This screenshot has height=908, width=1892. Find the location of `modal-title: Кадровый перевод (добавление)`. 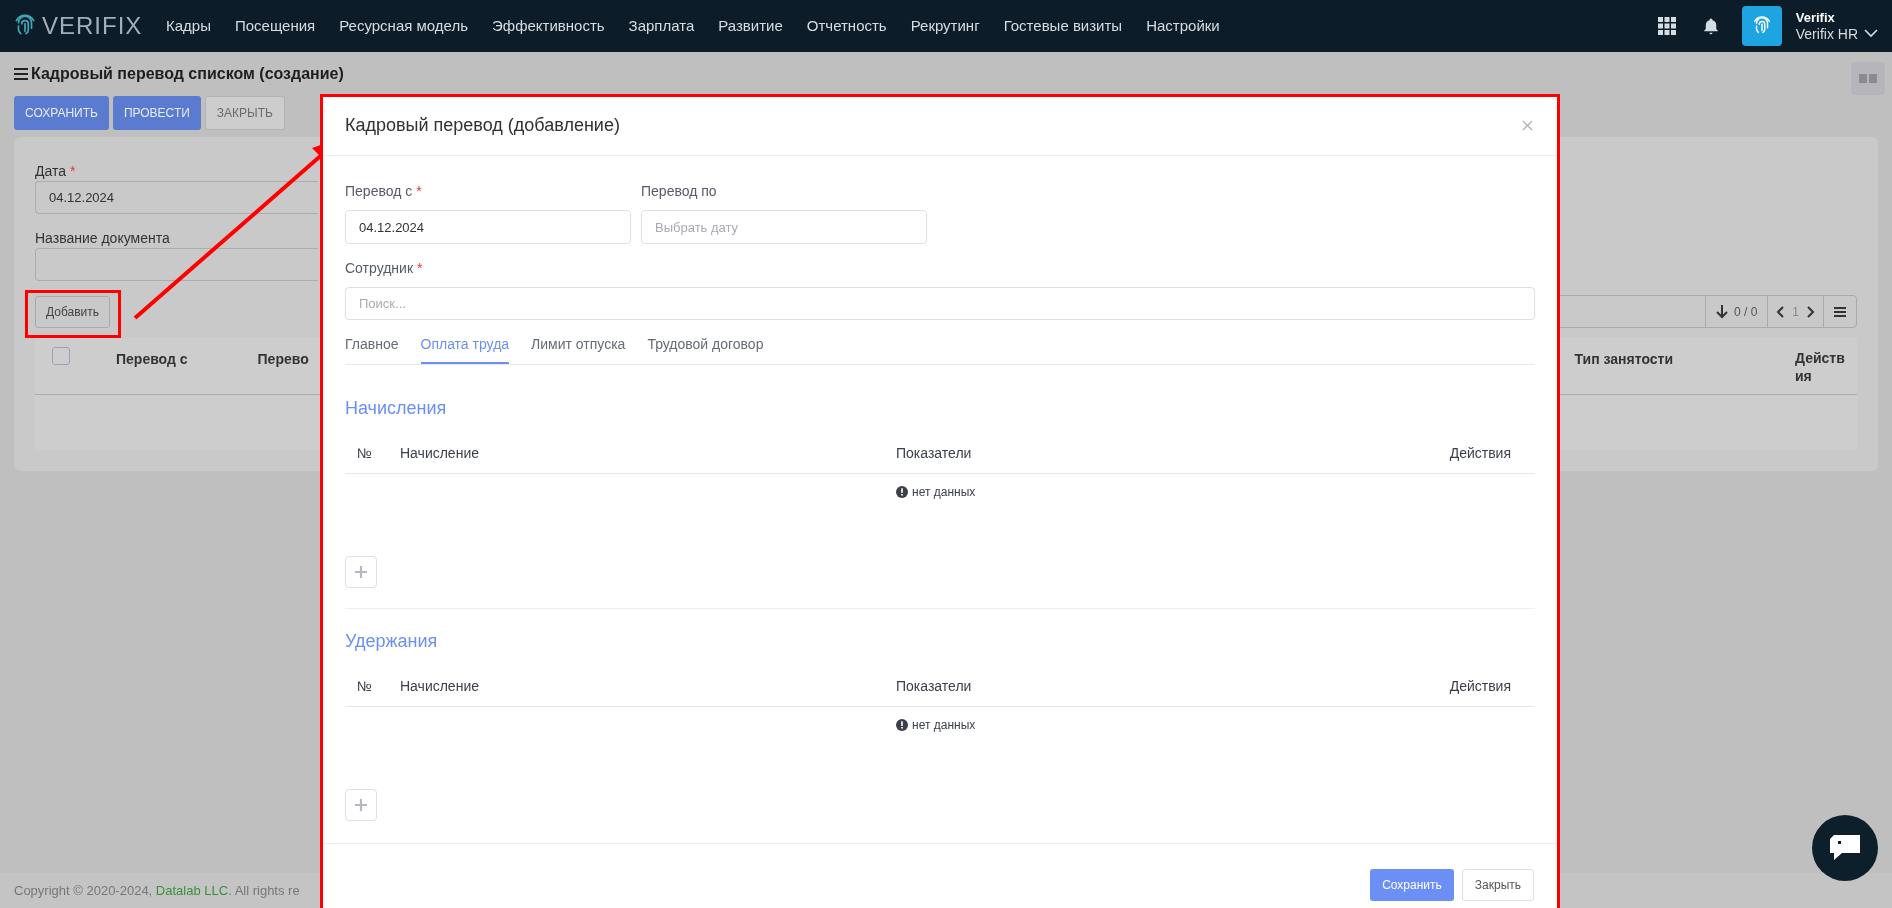

modal-title: Кадровый перевод (добавление) is located at coordinates (482, 125).